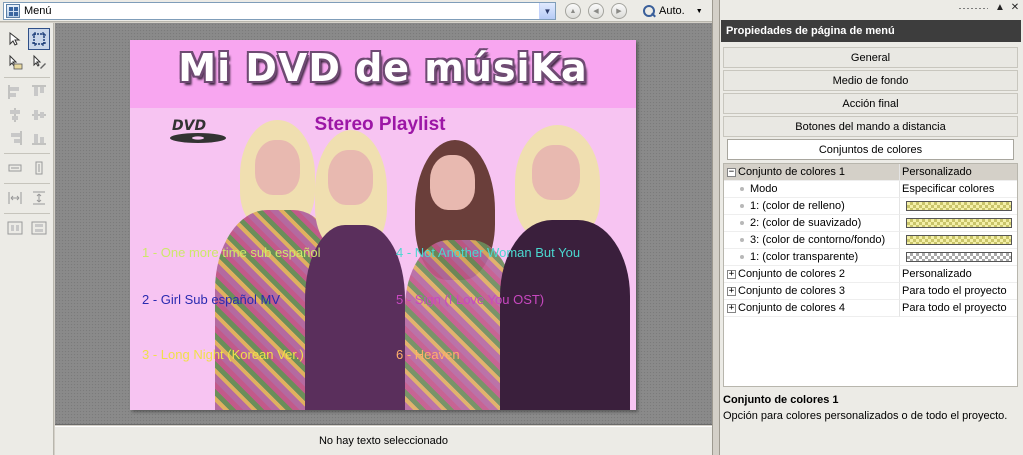  I want to click on align-right-icon, so click(16, 138).